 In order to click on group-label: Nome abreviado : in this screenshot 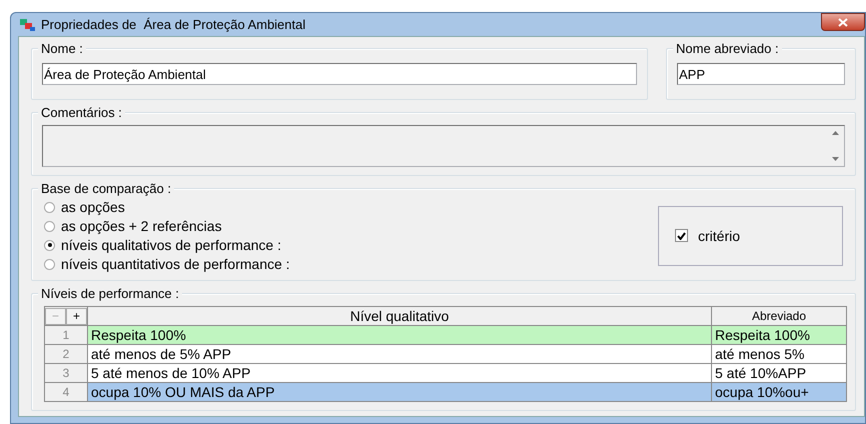, I will do `click(727, 48)`.